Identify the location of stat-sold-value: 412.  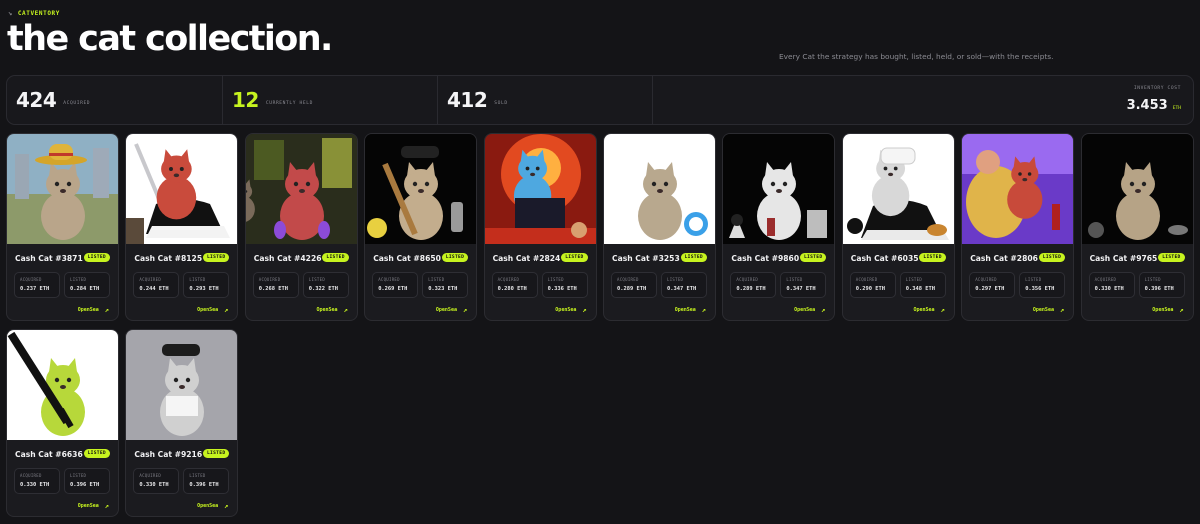
(467, 100).